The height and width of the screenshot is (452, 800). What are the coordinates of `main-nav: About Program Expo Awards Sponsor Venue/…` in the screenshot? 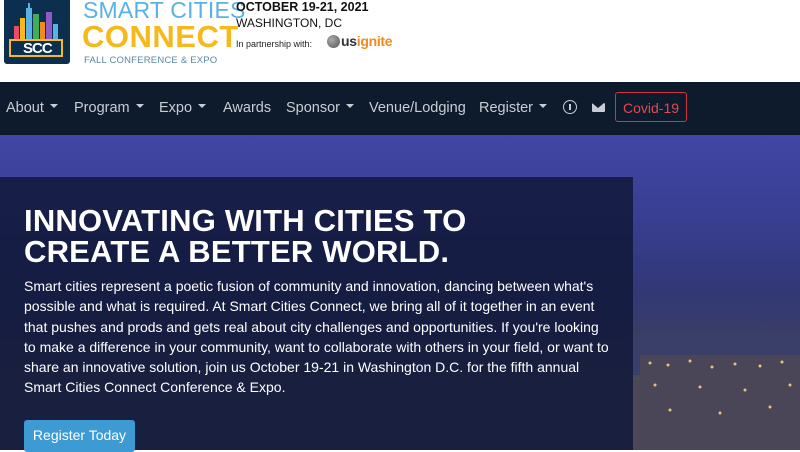 It's located at (400, 108).